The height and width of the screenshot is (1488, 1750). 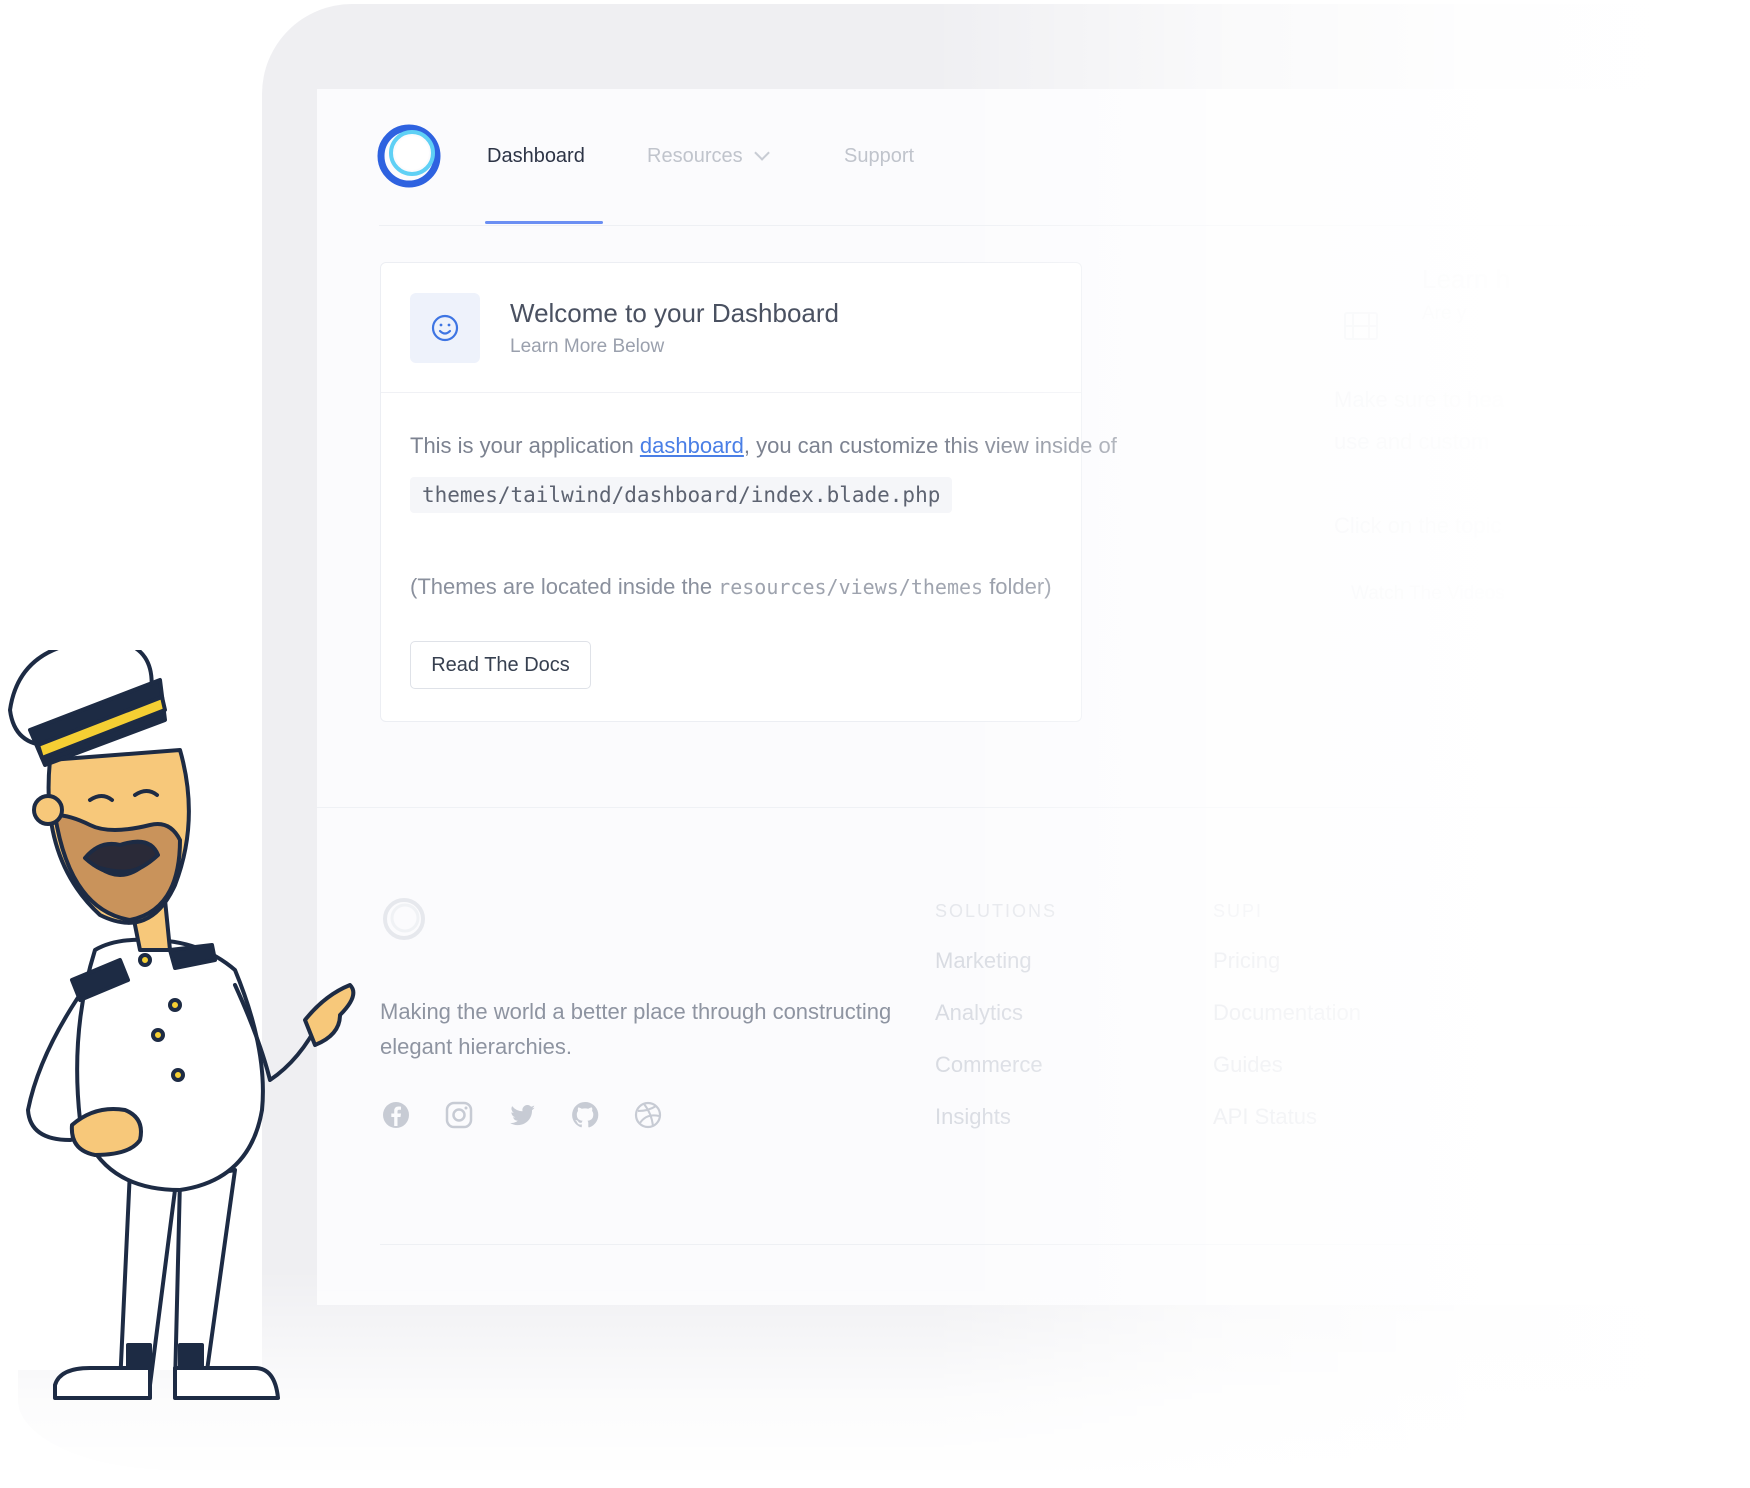 What do you see at coordinates (1361, 326) in the screenshot?
I see `film-icon` at bounding box center [1361, 326].